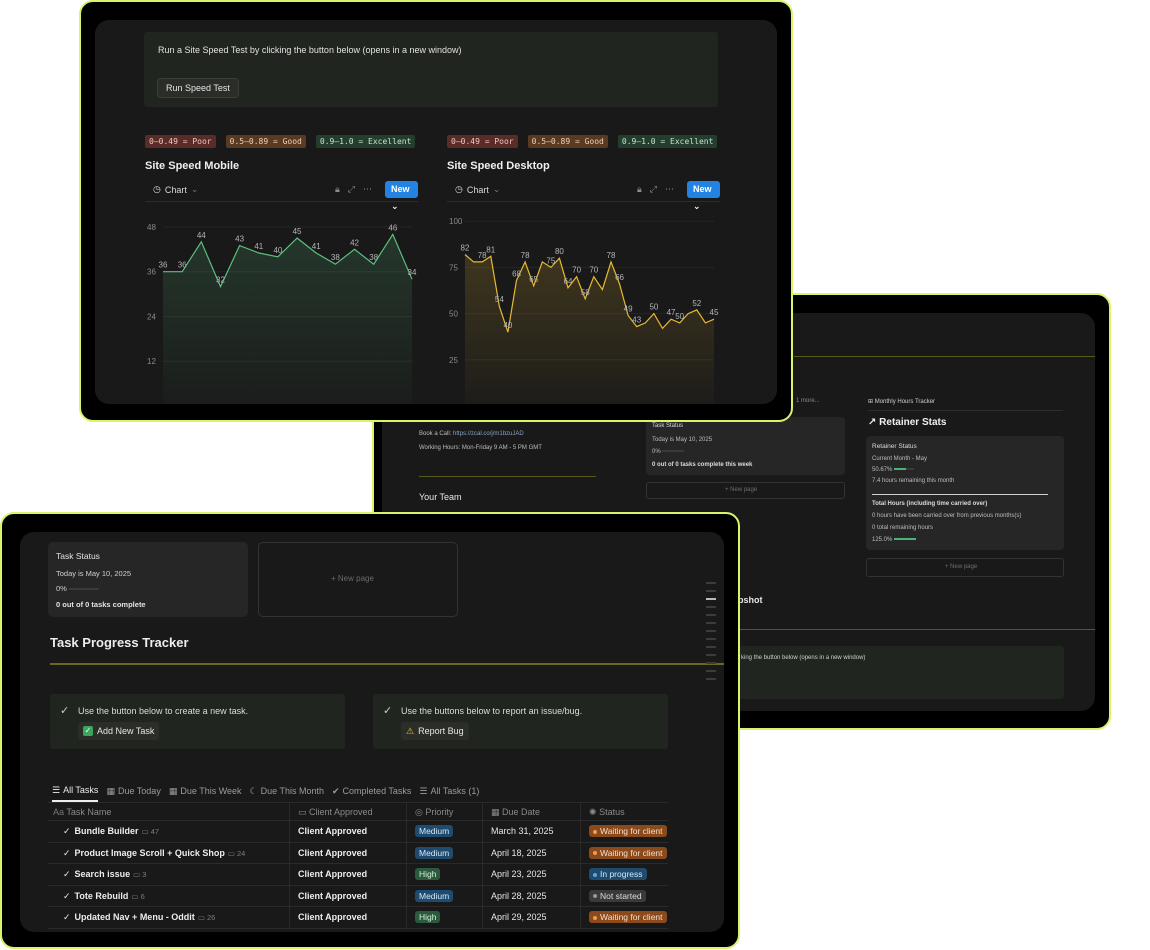 This screenshot has width=1150, height=950. What do you see at coordinates (882, 540) in the screenshot?
I see `total-percent: 125.0%` at bounding box center [882, 540].